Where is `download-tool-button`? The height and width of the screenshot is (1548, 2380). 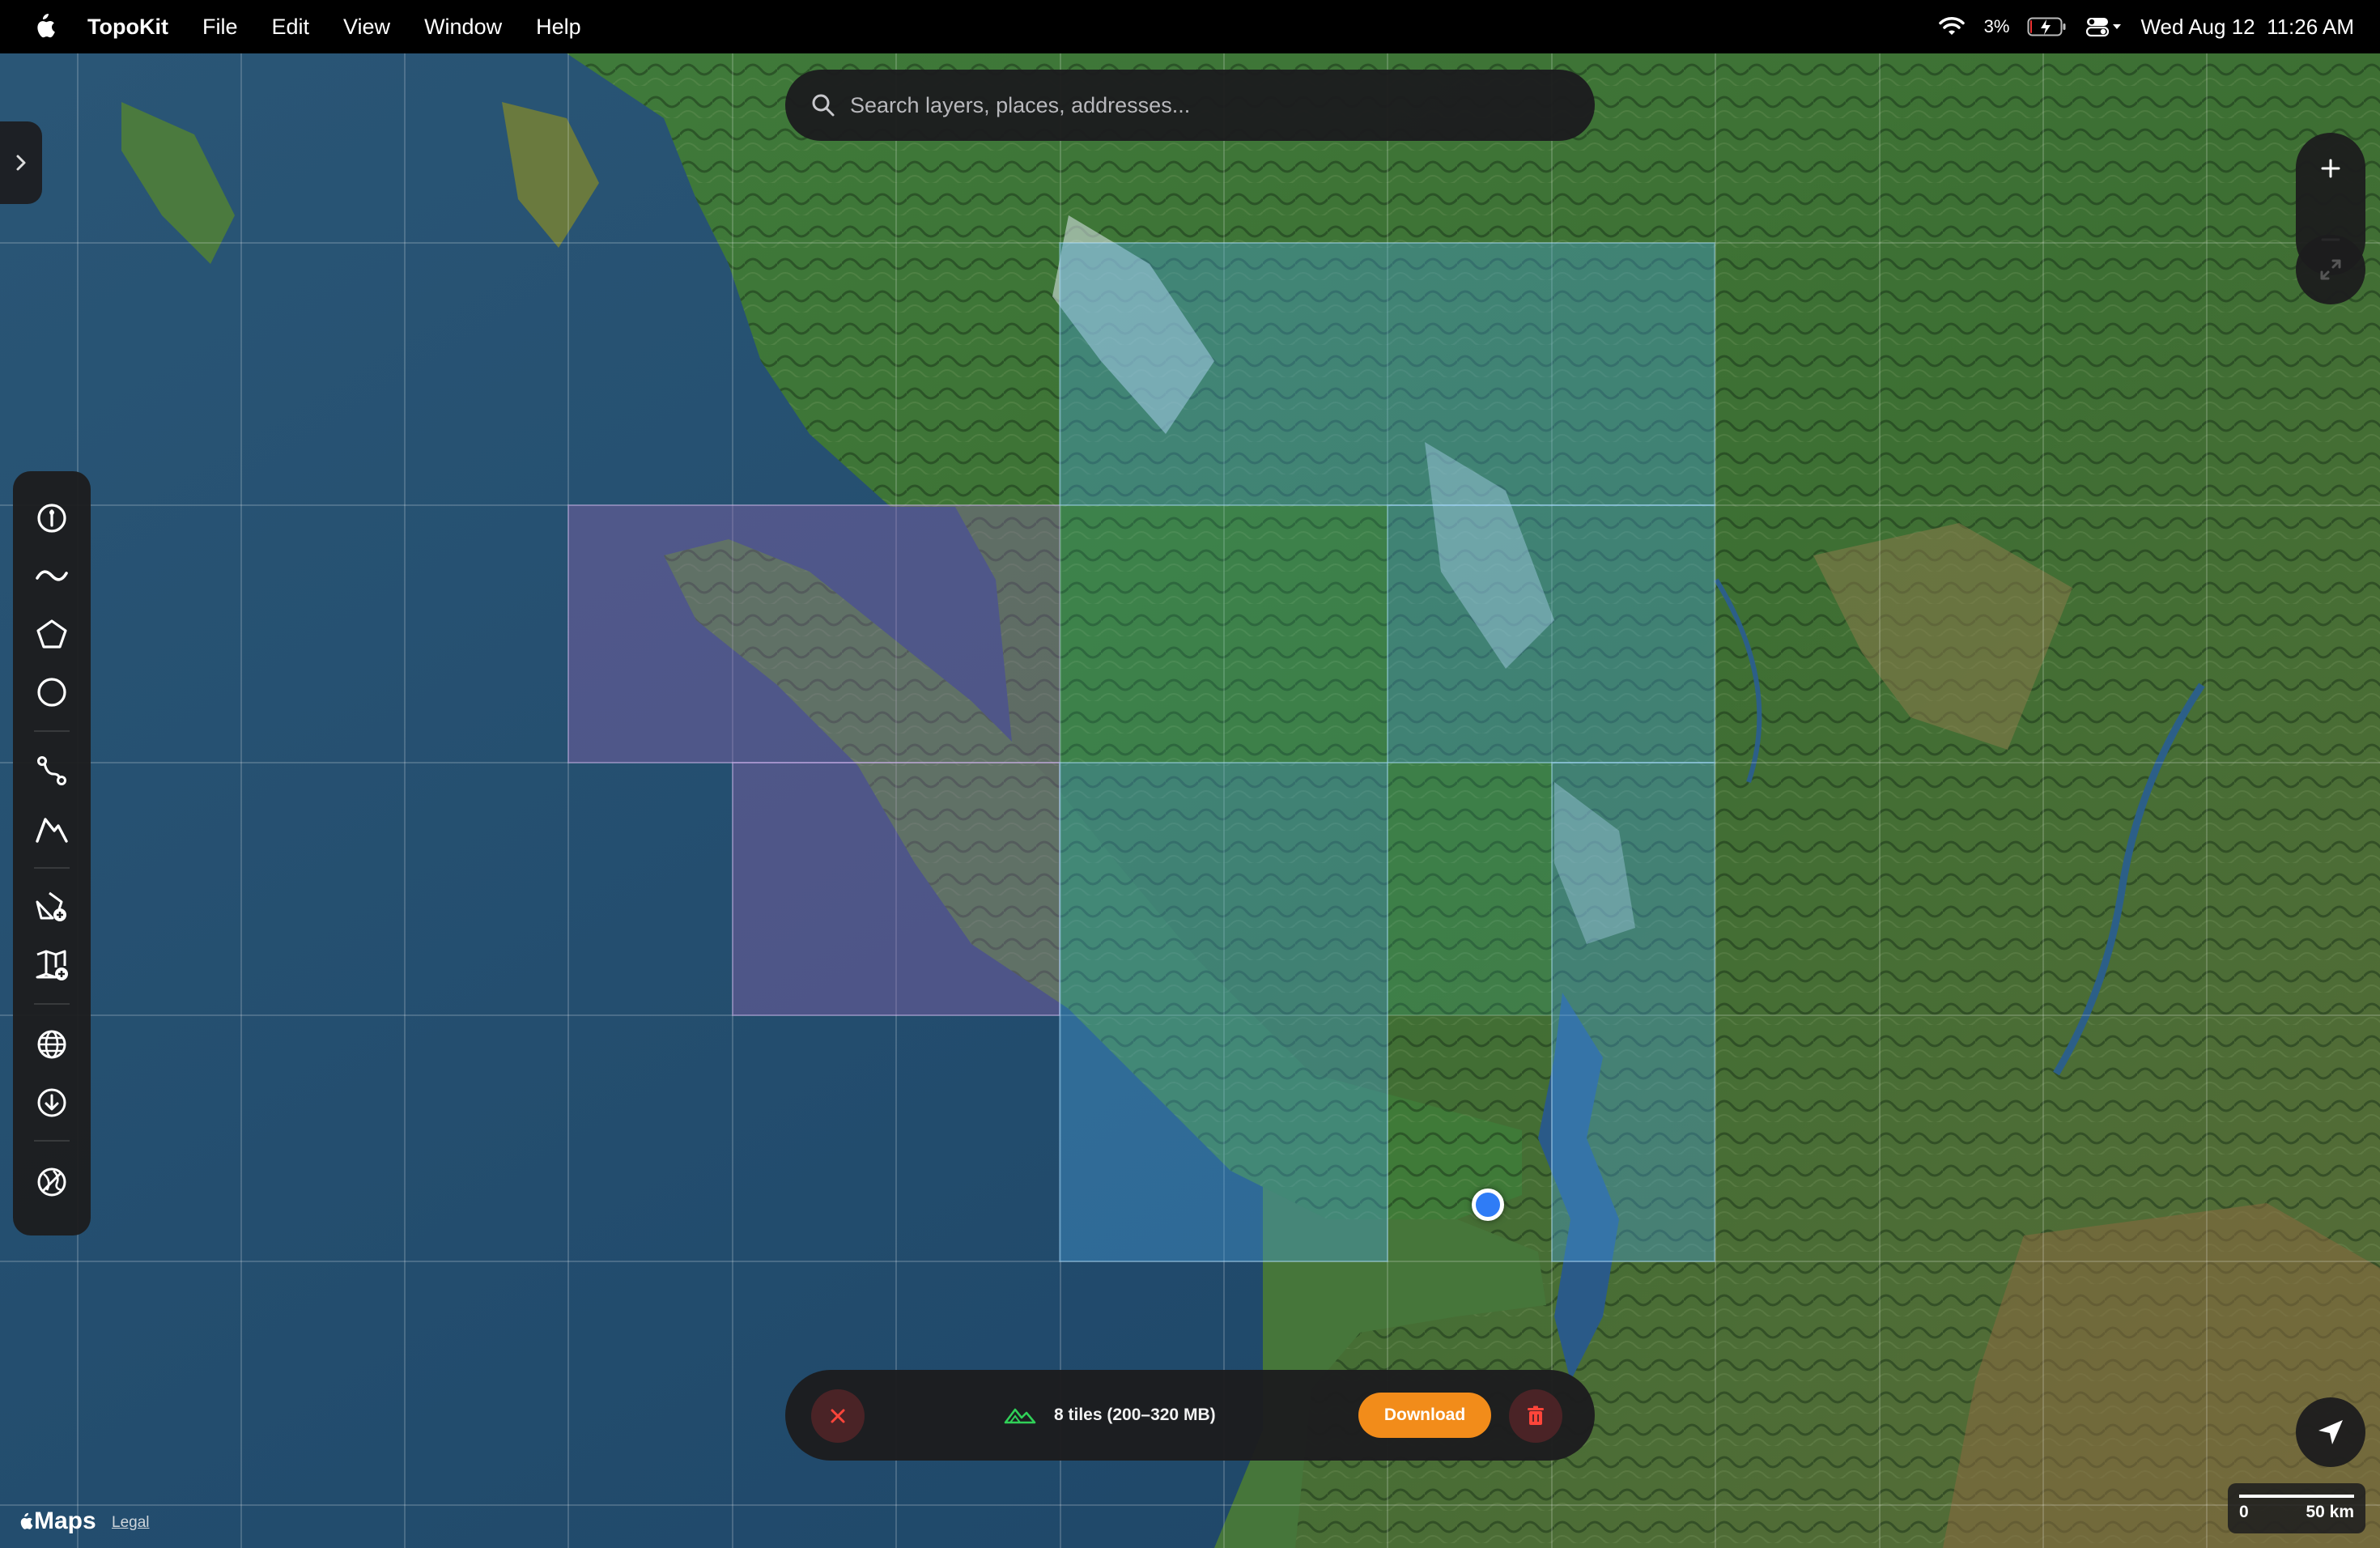 download-tool-button is located at coordinates (51, 1102).